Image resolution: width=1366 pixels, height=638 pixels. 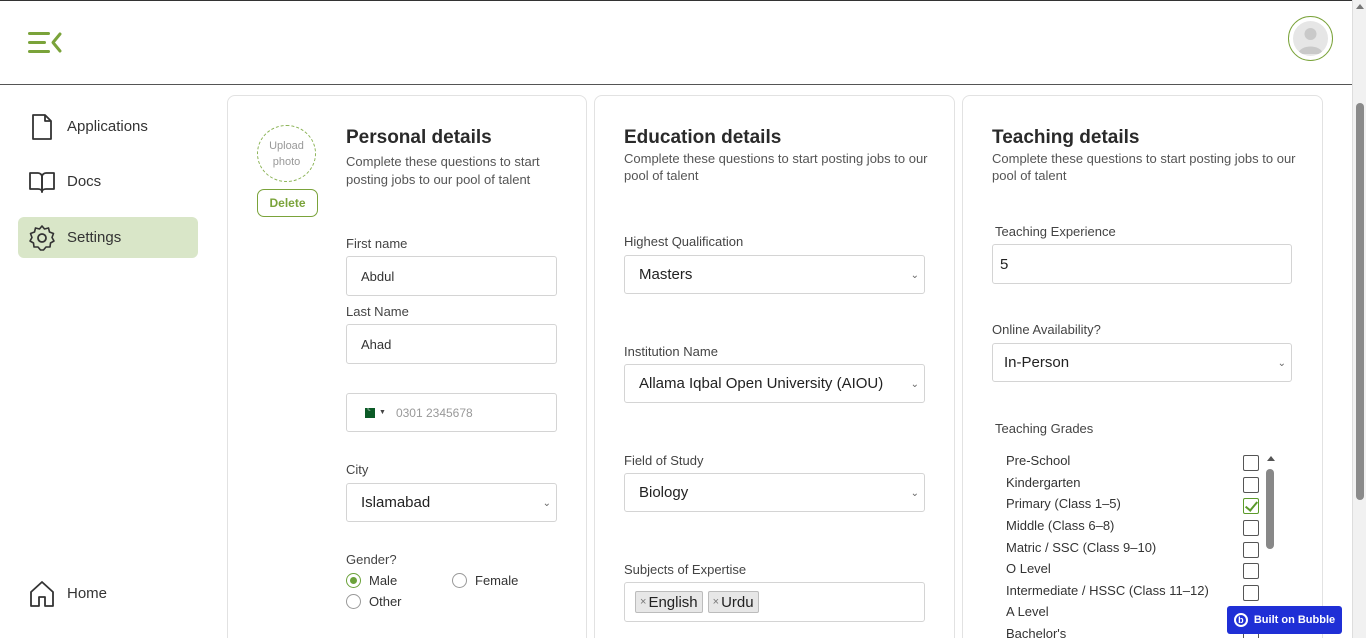 I want to click on grade-label: Intermediate / HSSC (Class 11–12), so click(x=1107, y=590).